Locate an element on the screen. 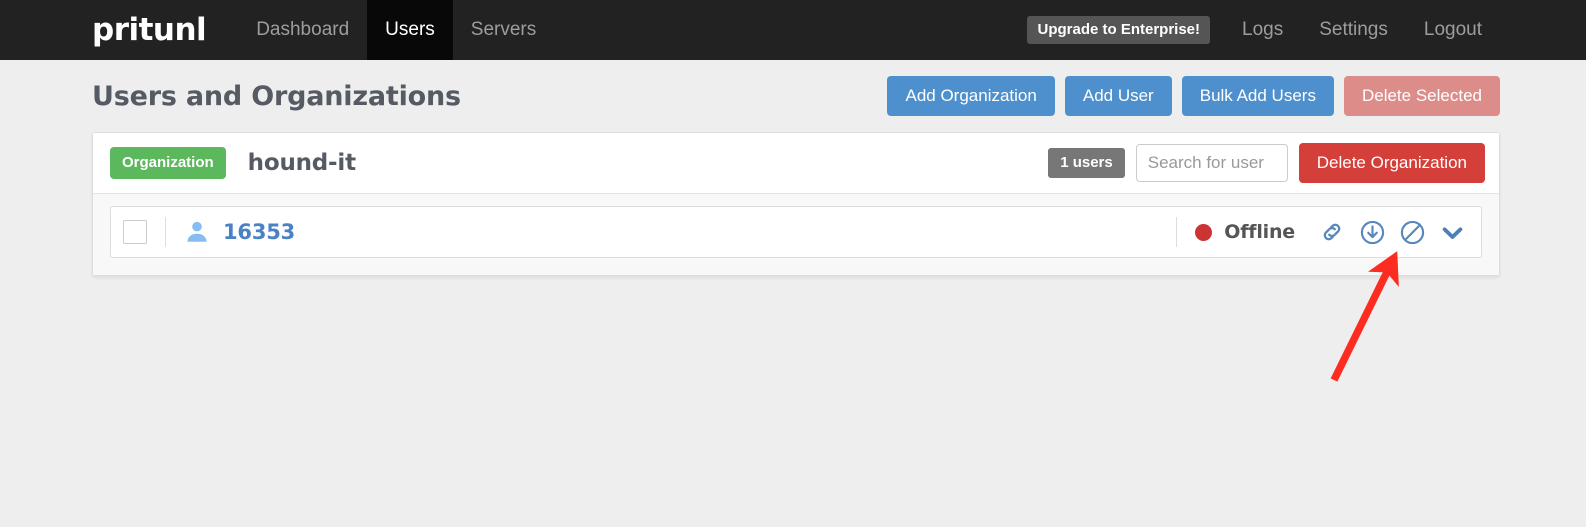  nav-link-settings: Settings is located at coordinates (1353, 30).